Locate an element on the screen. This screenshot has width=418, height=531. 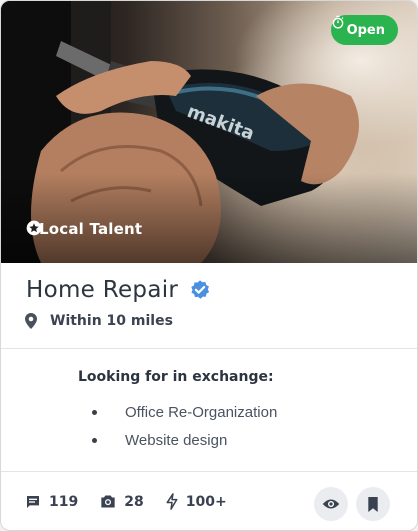
listing-title: Home Repair is located at coordinates (102, 290).